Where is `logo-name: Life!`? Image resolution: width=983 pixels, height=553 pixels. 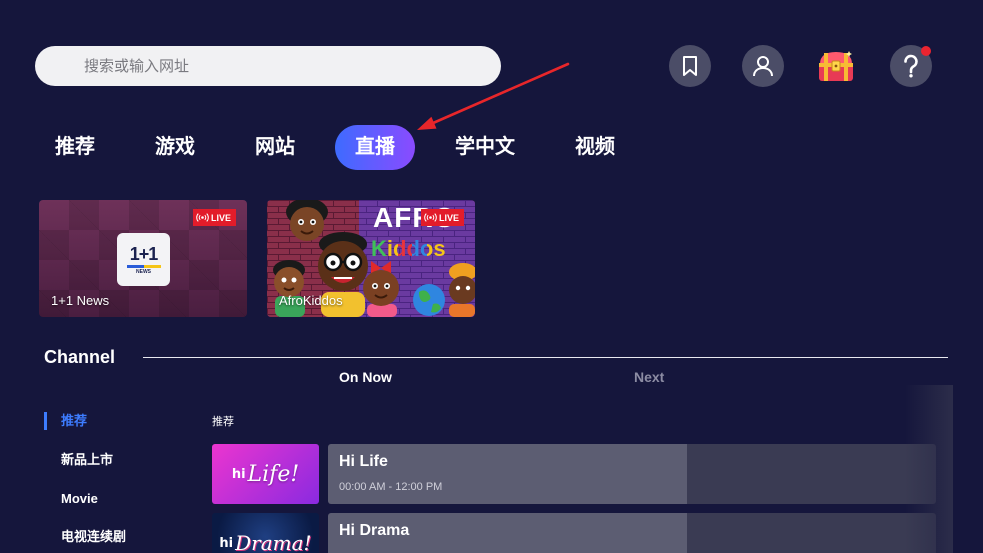
logo-name: Life! is located at coordinates (273, 474).